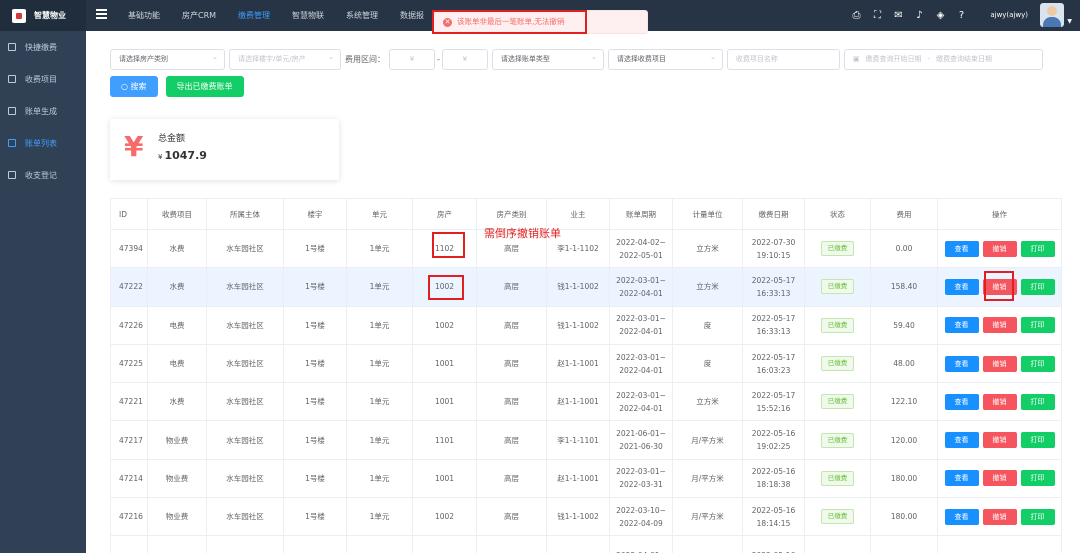  What do you see at coordinates (134, 86) in the screenshot?
I see `search-button: ○ 搜索` at bounding box center [134, 86].